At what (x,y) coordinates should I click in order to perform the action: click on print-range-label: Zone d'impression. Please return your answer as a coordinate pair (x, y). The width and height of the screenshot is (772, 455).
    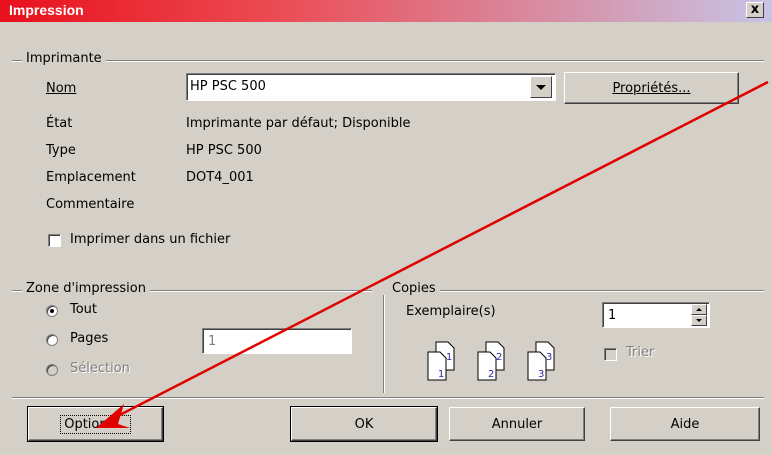
    Looking at the image, I should click on (86, 288).